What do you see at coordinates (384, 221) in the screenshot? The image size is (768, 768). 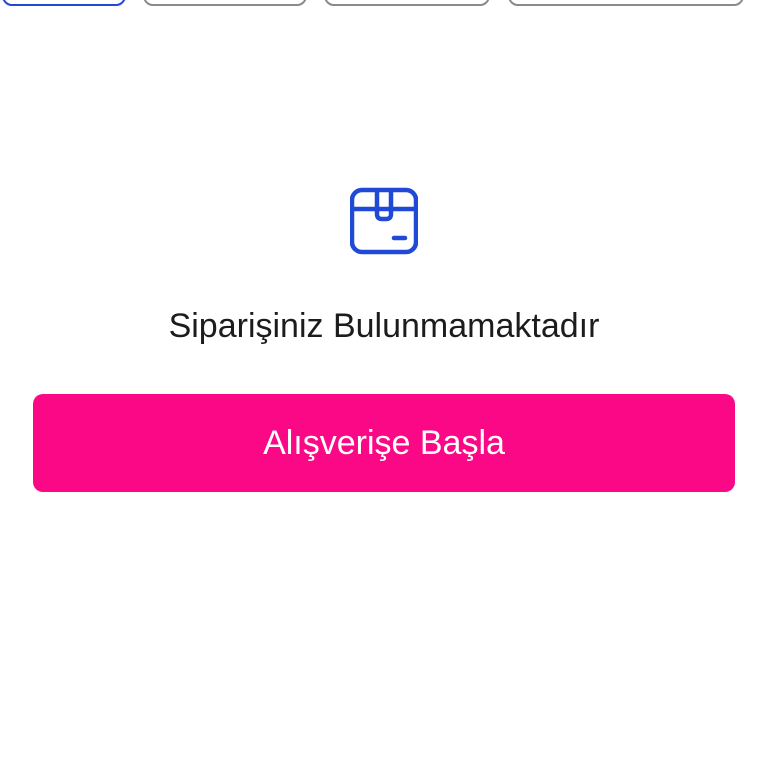 I see `package-box-icon` at bounding box center [384, 221].